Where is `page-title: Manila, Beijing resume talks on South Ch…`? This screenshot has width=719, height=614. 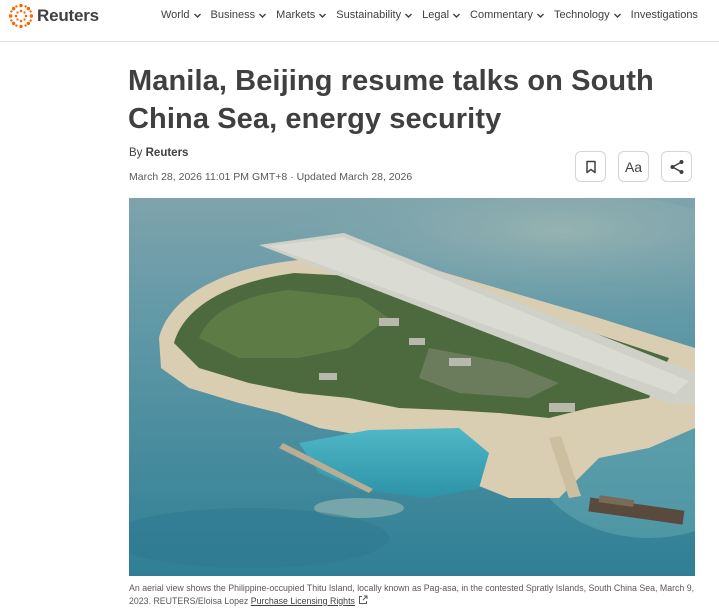
page-title: Manila, Beijing resume talks on South Ch… is located at coordinates (408, 100).